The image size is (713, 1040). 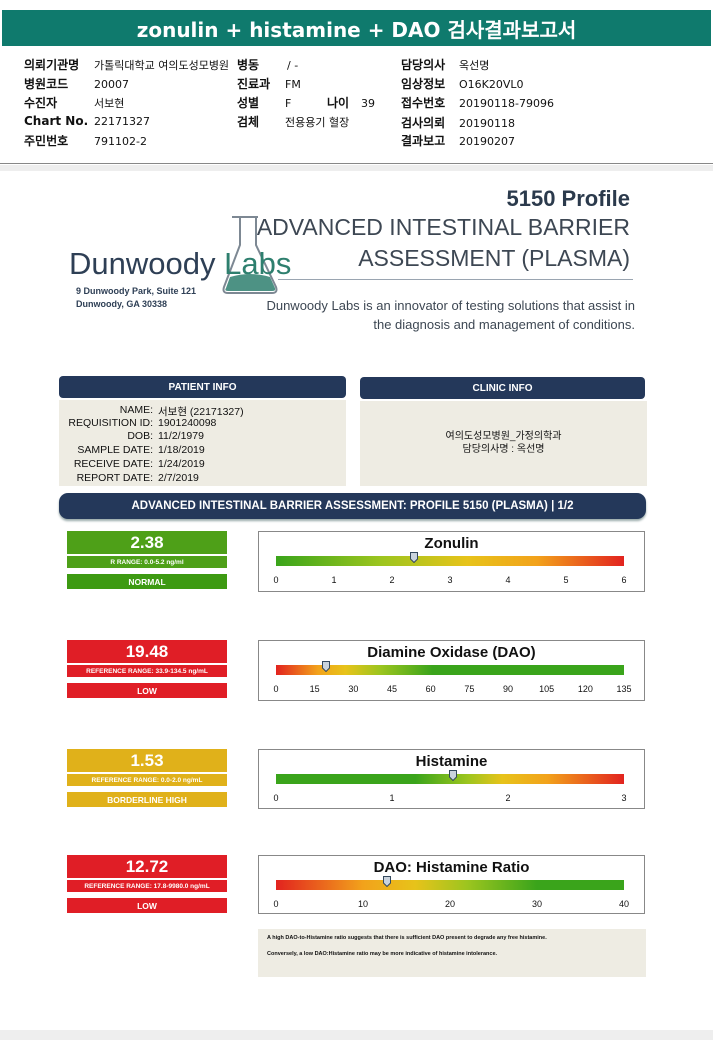 I want to click on gauge-tick-label: 6, so click(x=624, y=580).